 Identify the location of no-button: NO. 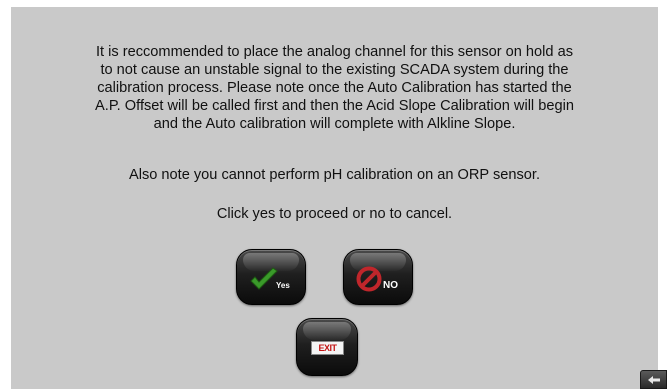
(378, 277).